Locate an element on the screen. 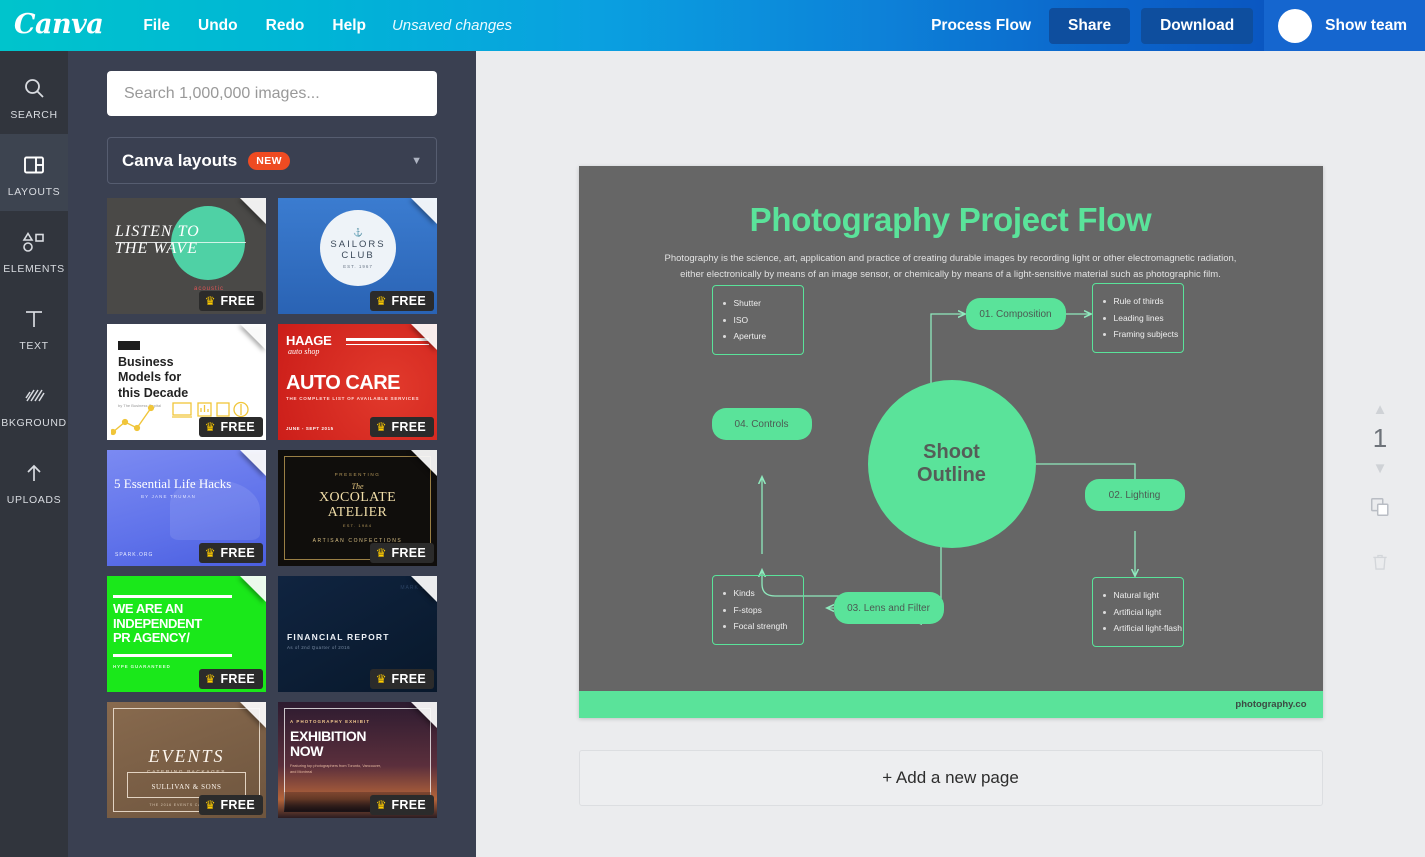 Image resolution: width=1425 pixels, height=857 pixels. thumb-text: EXHIBITION is located at coordinates (328, 736).